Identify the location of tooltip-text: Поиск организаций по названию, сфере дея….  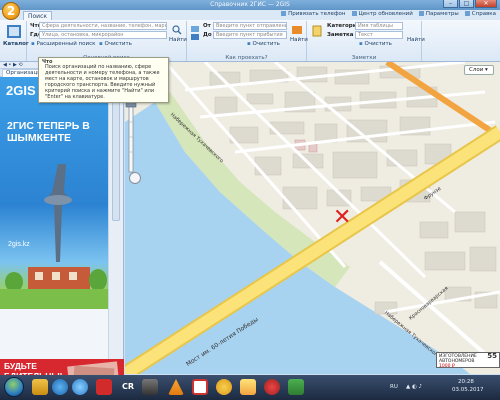
(102, 82).